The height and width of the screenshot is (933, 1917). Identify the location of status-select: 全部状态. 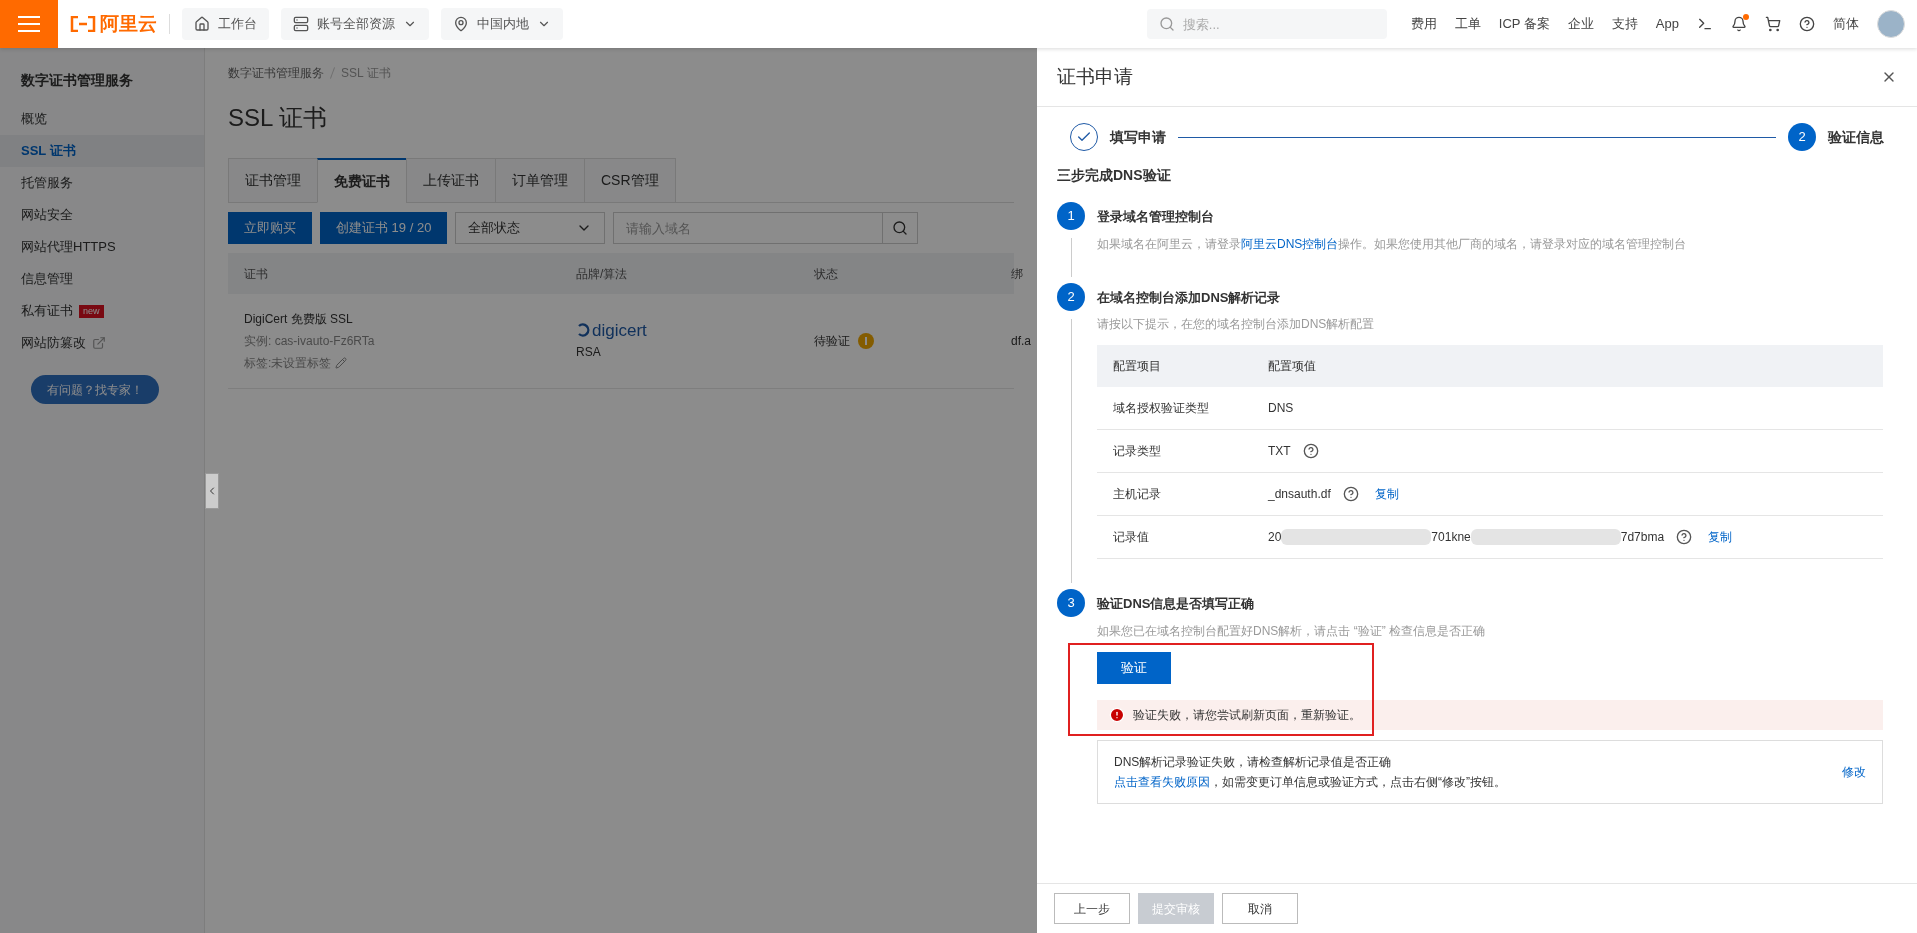
(530, 228).